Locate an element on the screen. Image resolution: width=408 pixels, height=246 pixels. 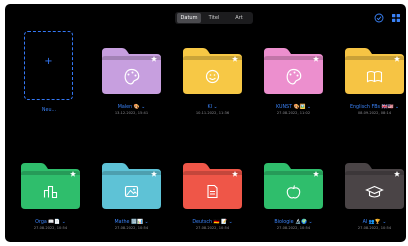
plus-icon: + is located at coordinates (48, 61).